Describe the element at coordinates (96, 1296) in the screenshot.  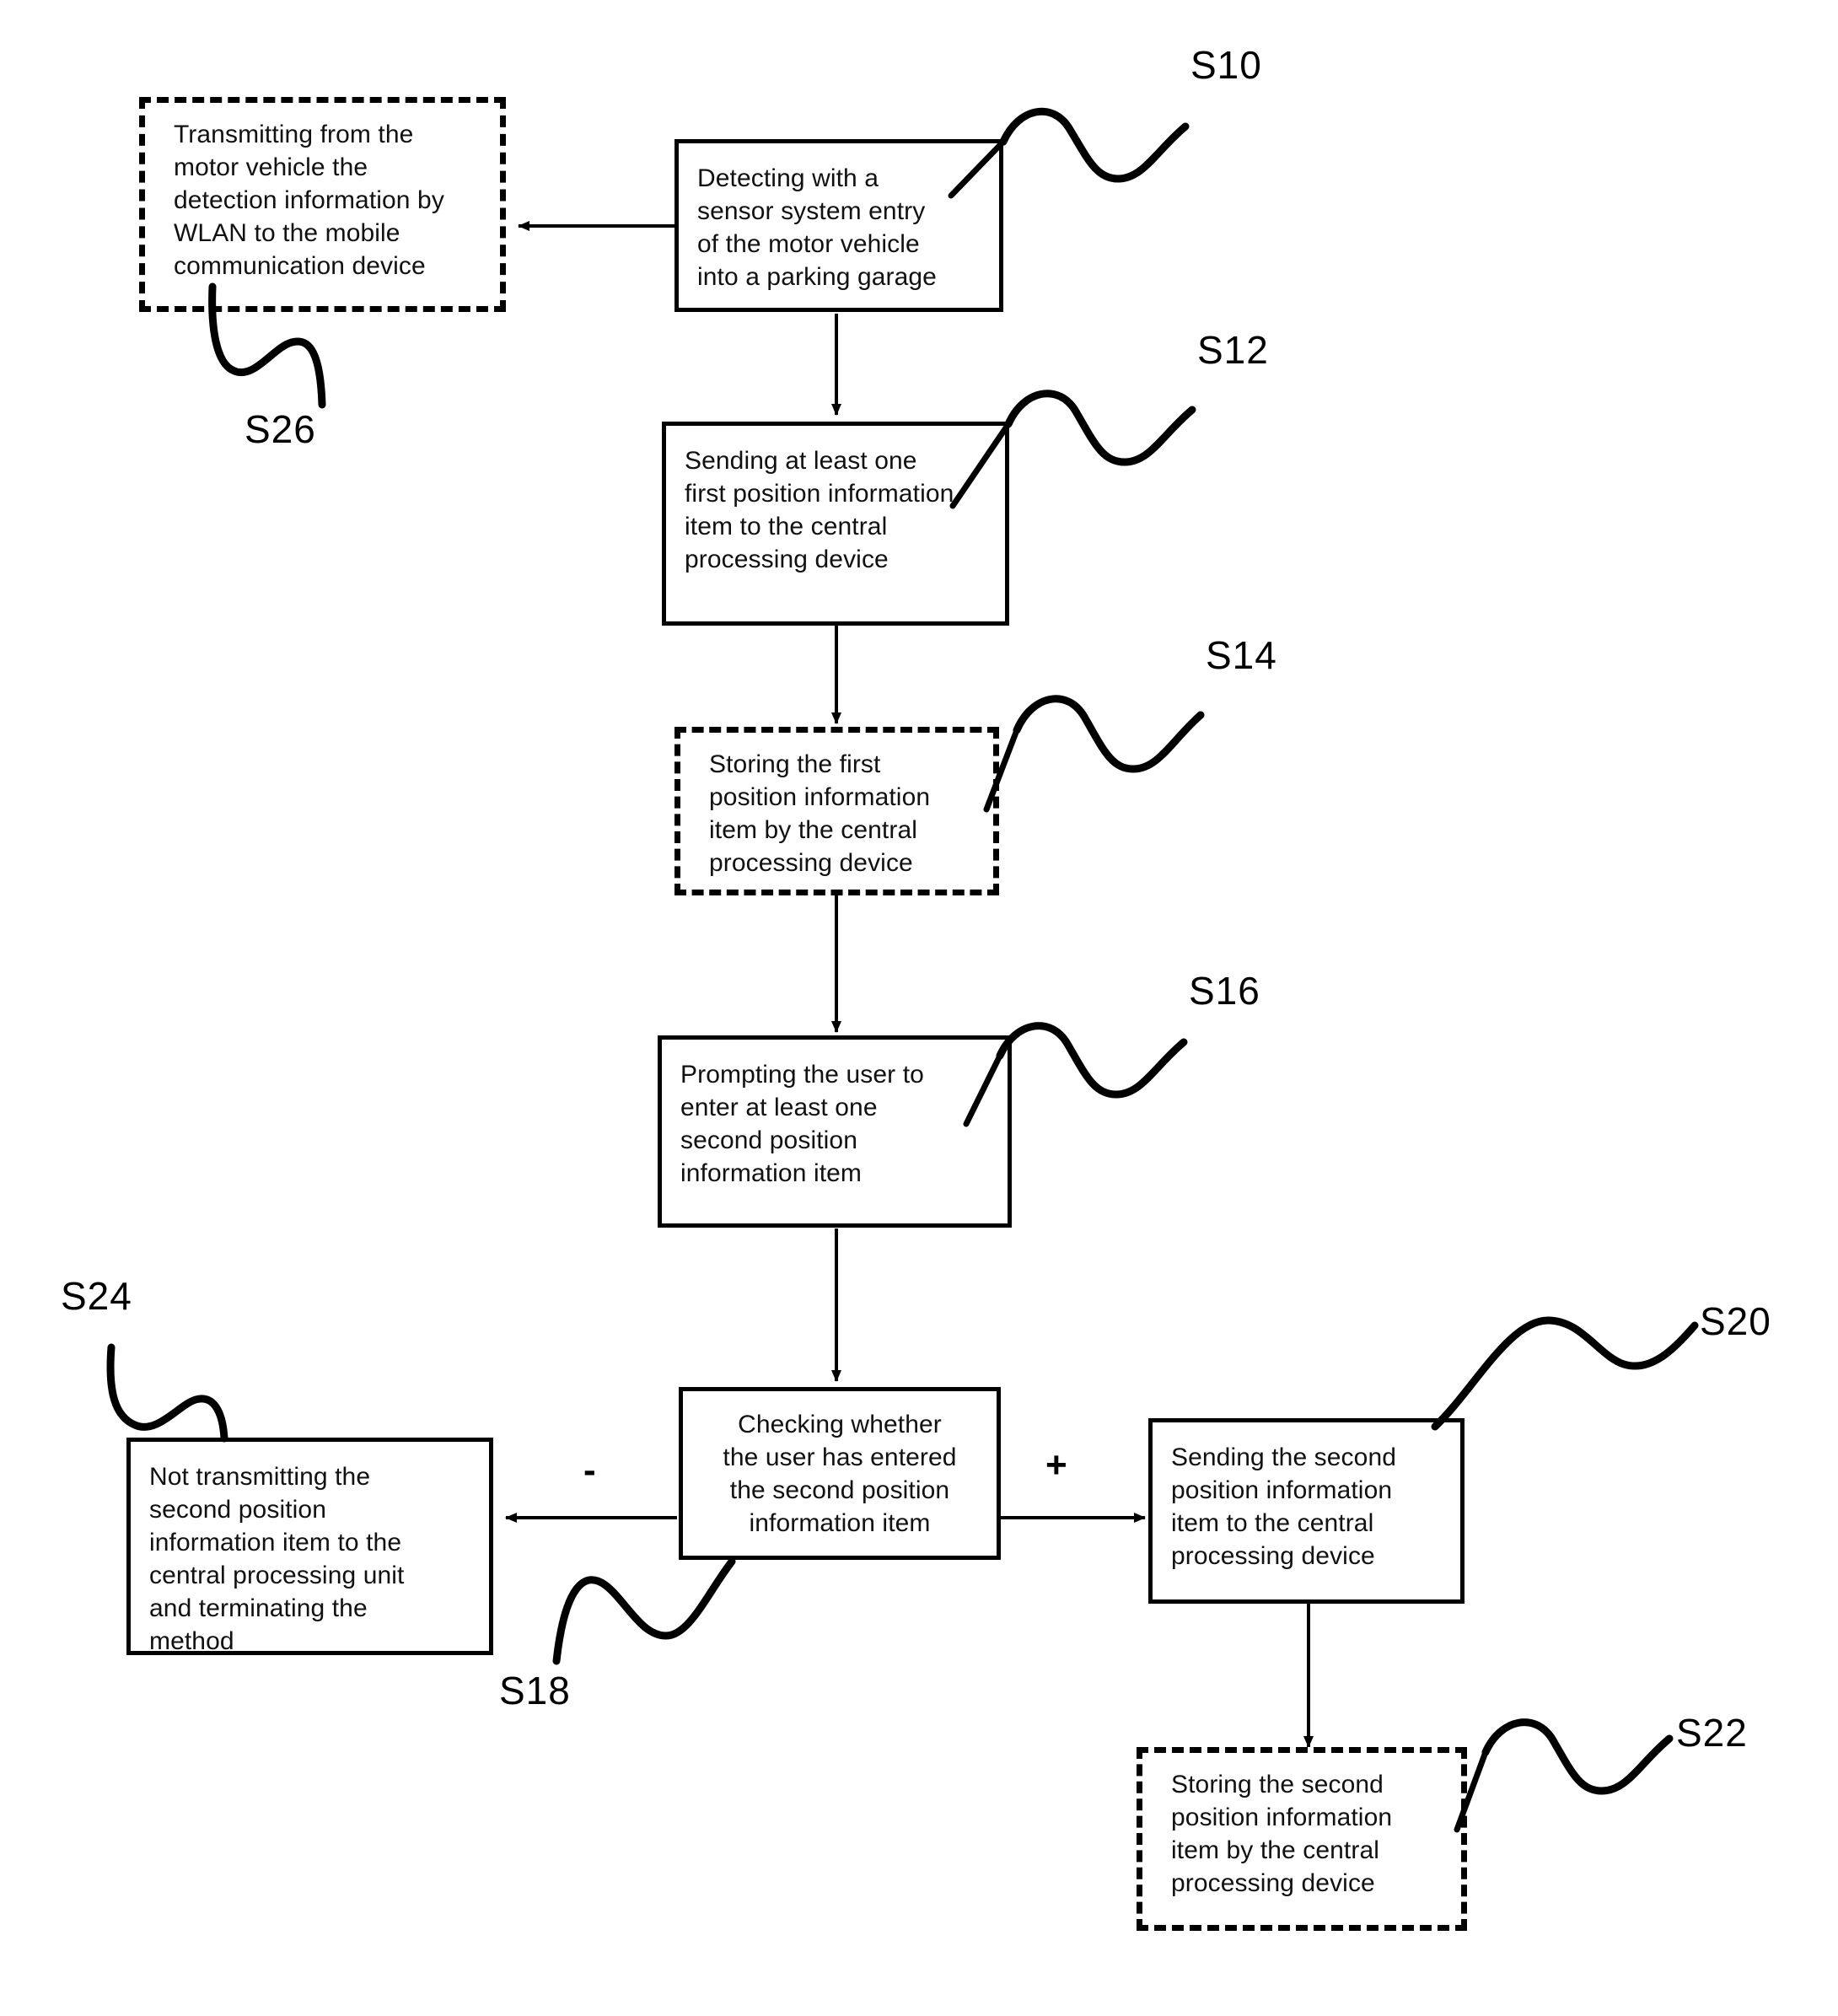
I see `reference-label-s24: S24` at that location.